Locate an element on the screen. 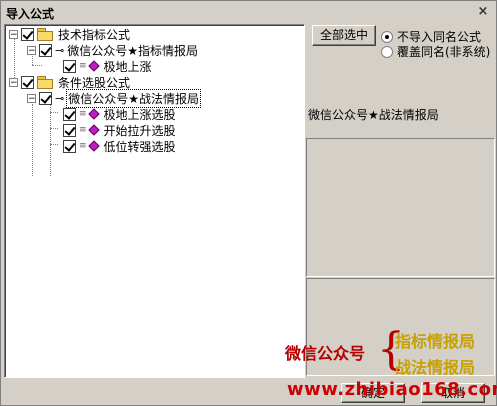 The height and width of the screenshot is (406, 497). radio-overwrite: 覆盖同名(非系统) is located at coordinates (435, 51).